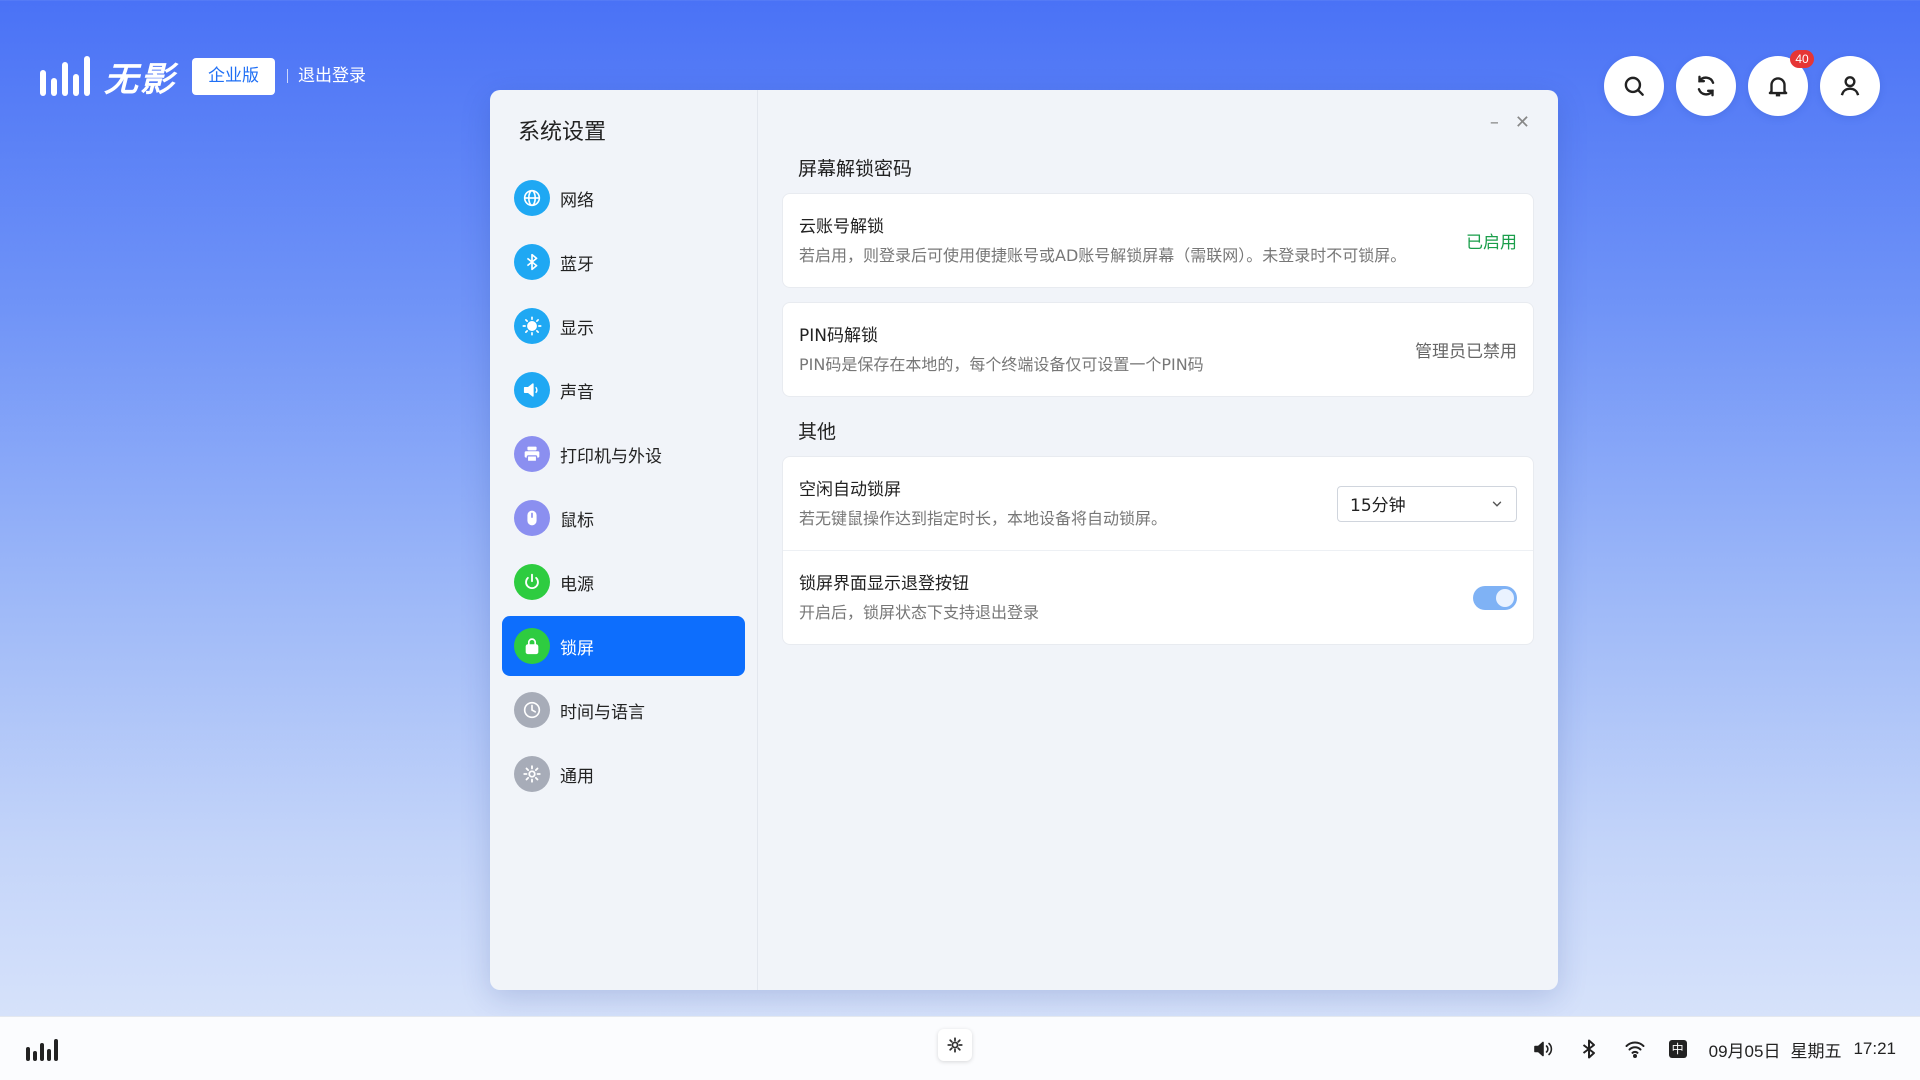 This screenshot has width=1920, height=1080. What do you see at coordinates (1103, 255) in the screenshot?
I see `cloud-unlock-desc: 若启用，则登录后可使用便捷账号或AD账号解锁屏幕（需联网）。未登录时不可锁屏。` at bounding box center [1103, 255].